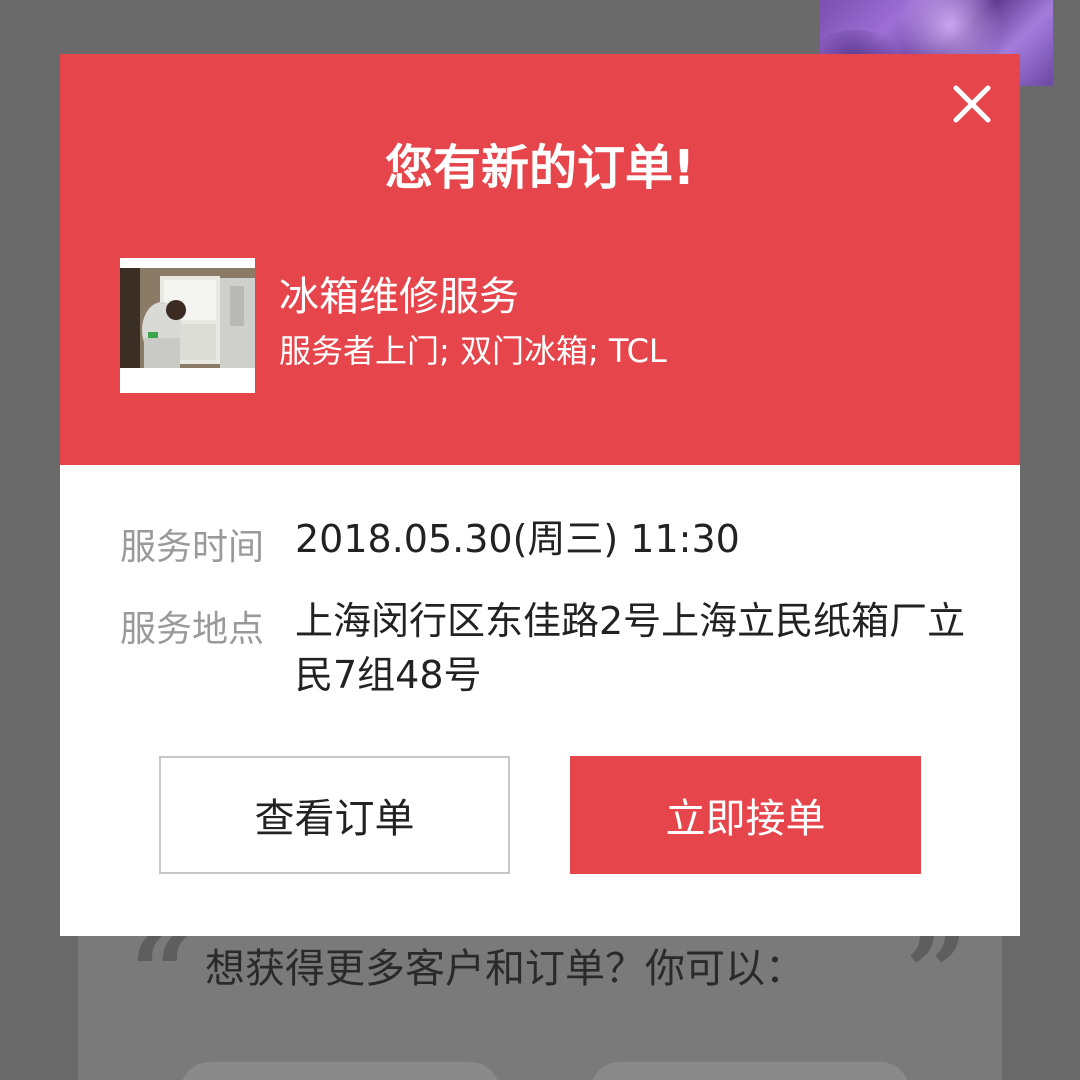 Image resolution: width=1080 pixels, height=1080 pixels. What do you see at coordinates (473, 351) in the screenshot?
I see `service-tags: 服务者上门; 双门冰箱; TCL` at bounding box center [473, 351].